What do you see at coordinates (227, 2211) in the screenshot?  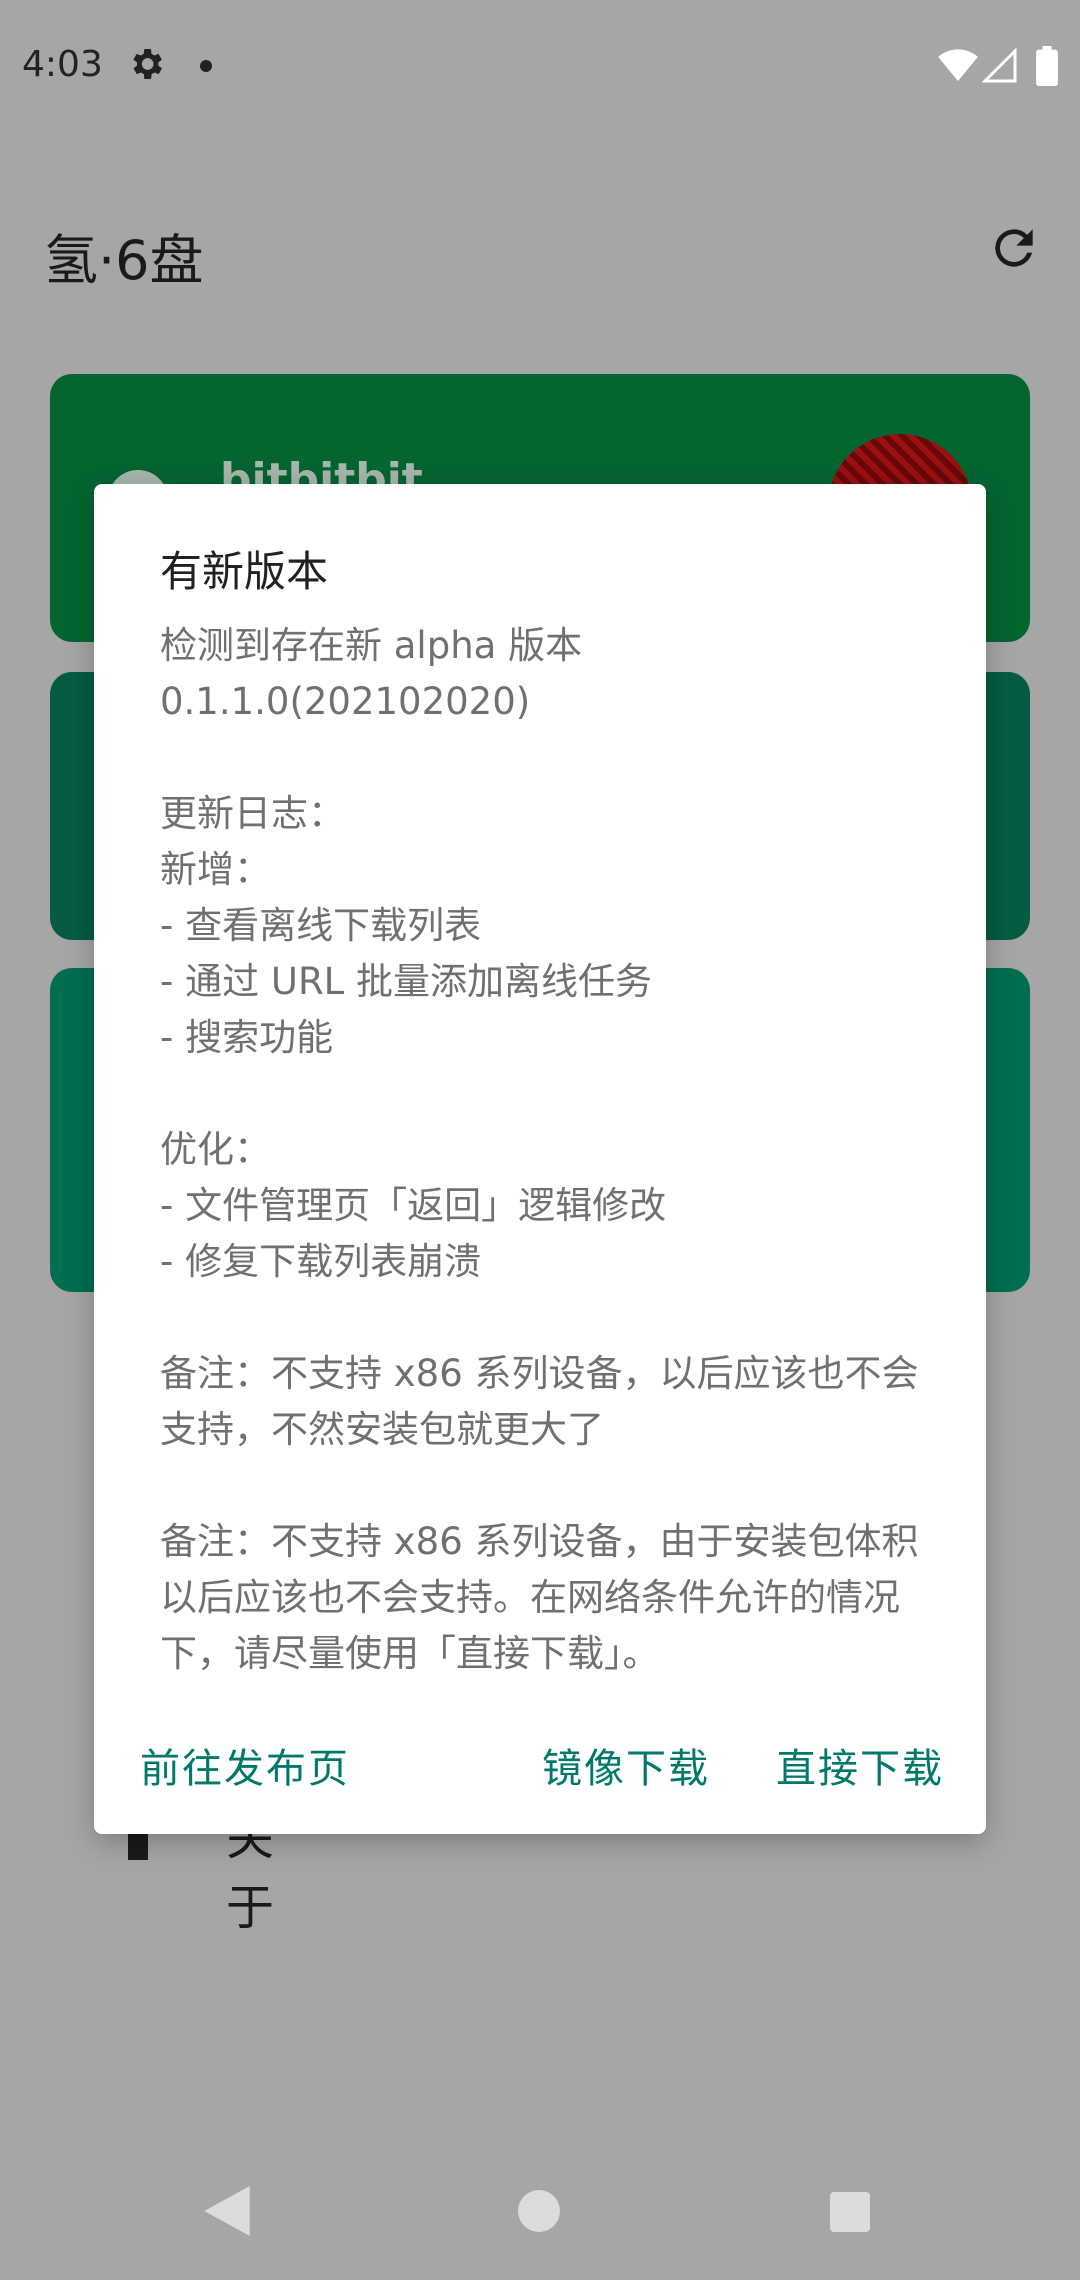 I see `back-icon` at bounding box center [227, 2211].